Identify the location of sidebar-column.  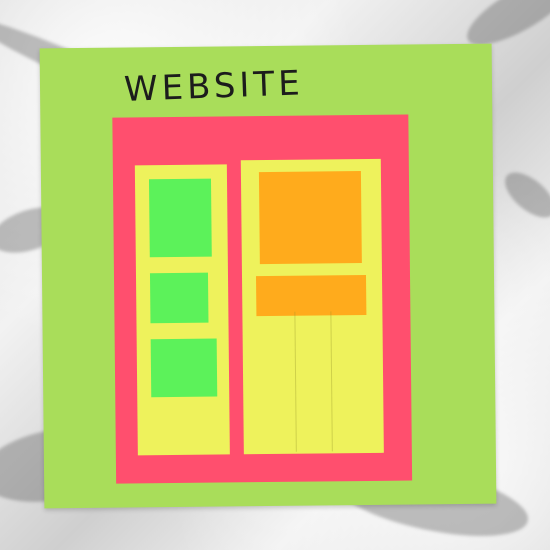
(182, 310).